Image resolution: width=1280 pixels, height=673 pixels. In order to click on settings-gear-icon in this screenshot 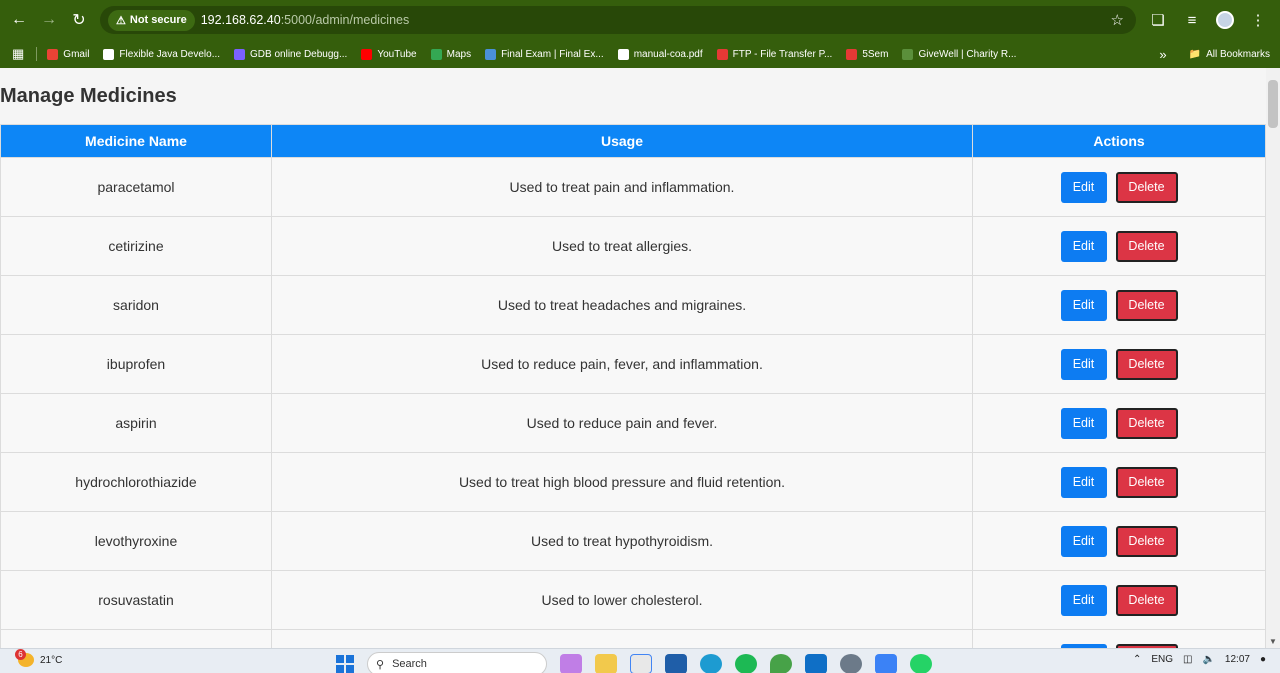, I will do `click(851, 663)`.